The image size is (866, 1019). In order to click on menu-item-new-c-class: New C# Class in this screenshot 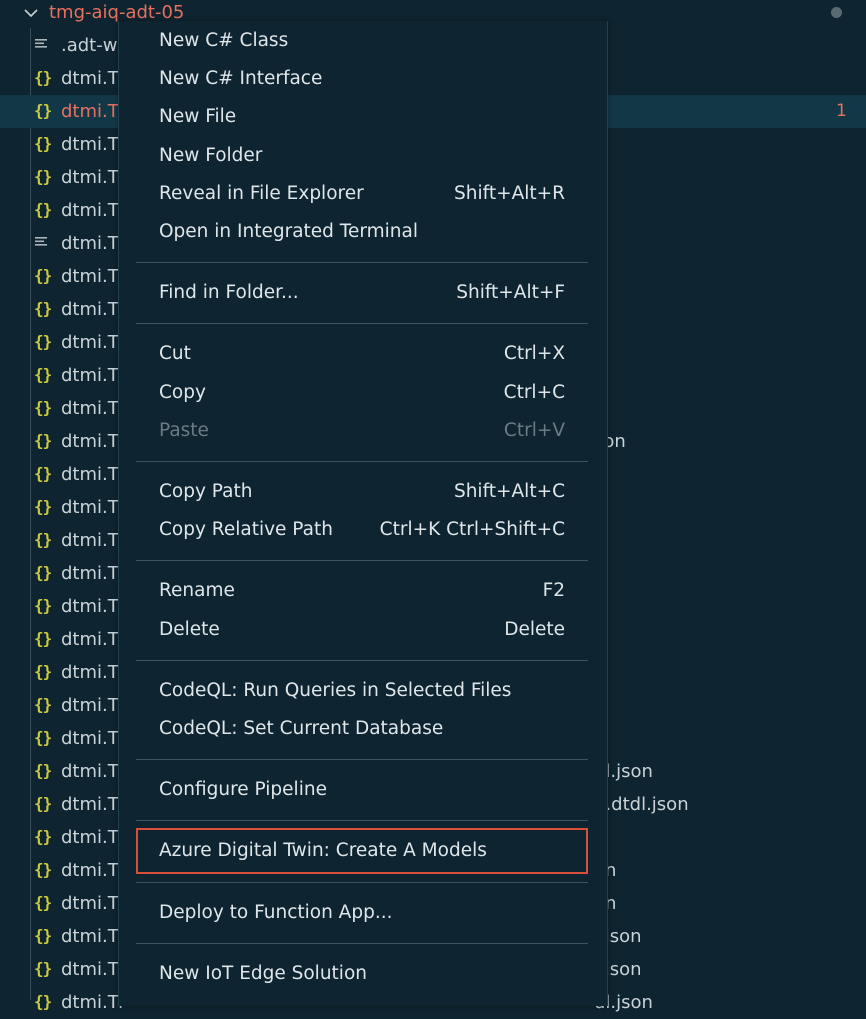, I will do `click(362, 41)`.